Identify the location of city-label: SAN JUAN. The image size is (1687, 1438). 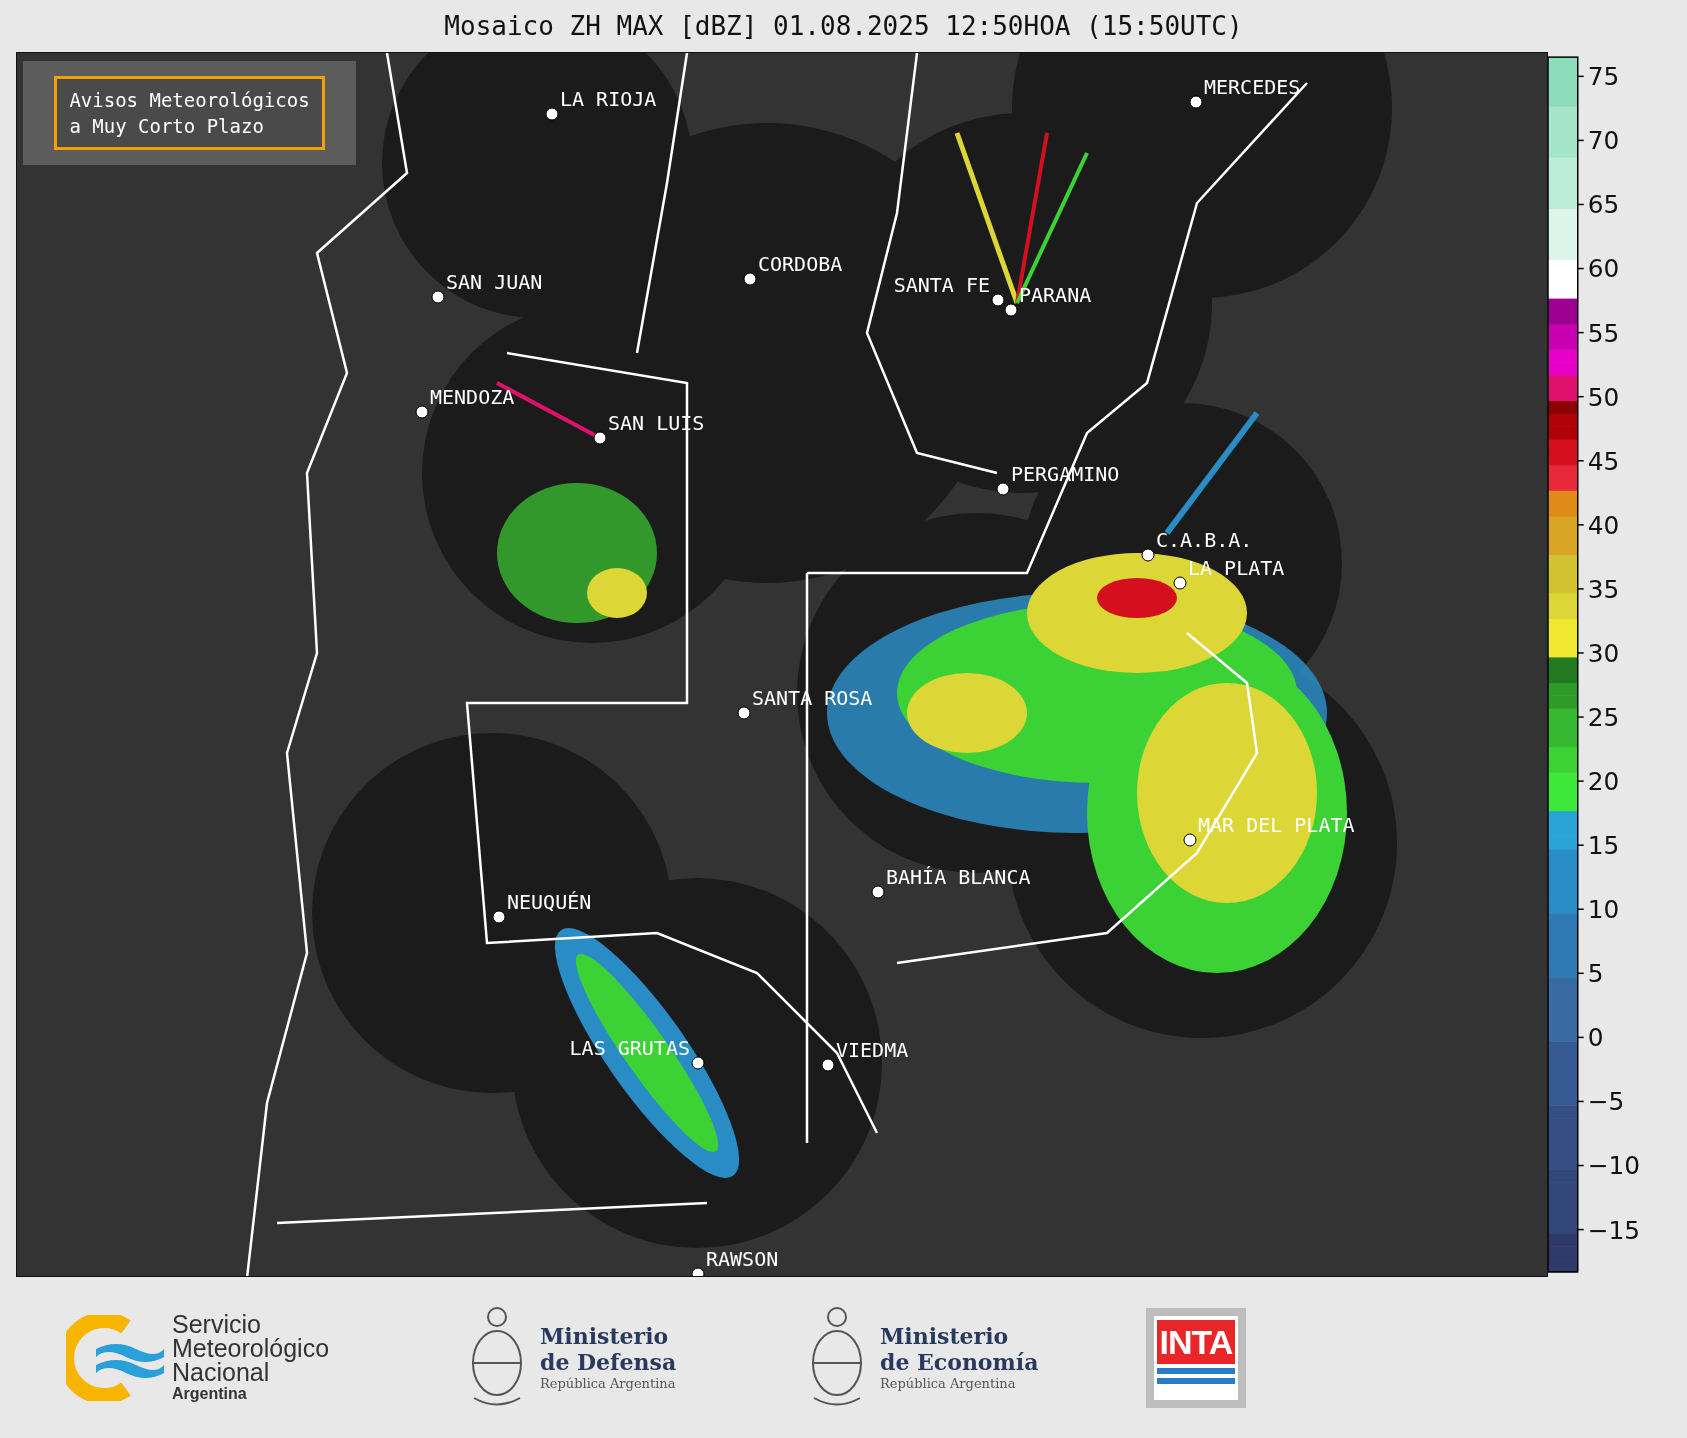
(494, 282).